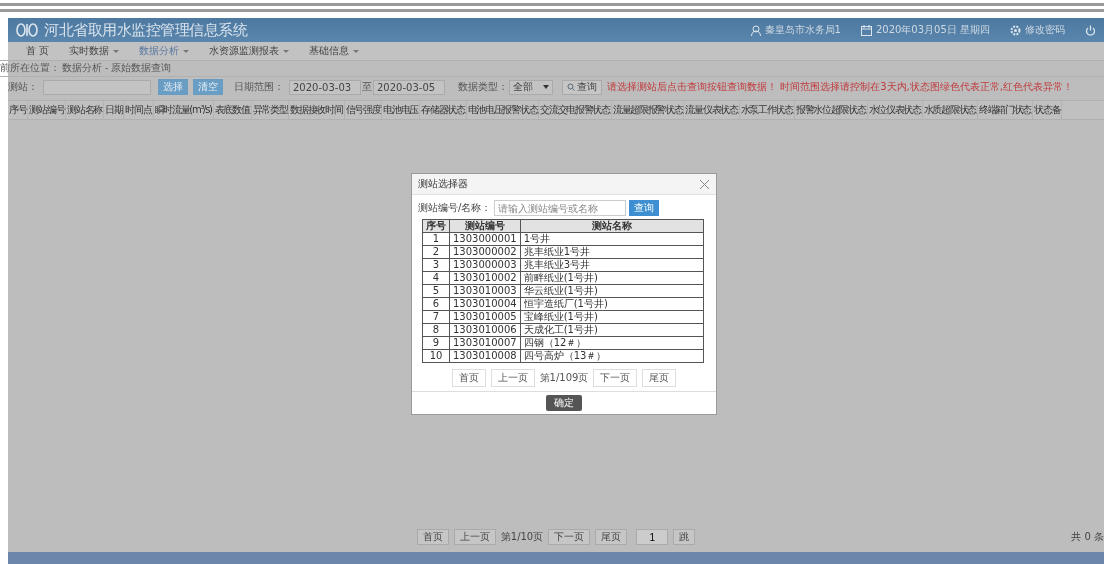 This screenshot has width=1104, height=564. I want to click on app-title: 河北省取用水监控管理信息系统, so click(145, 30).